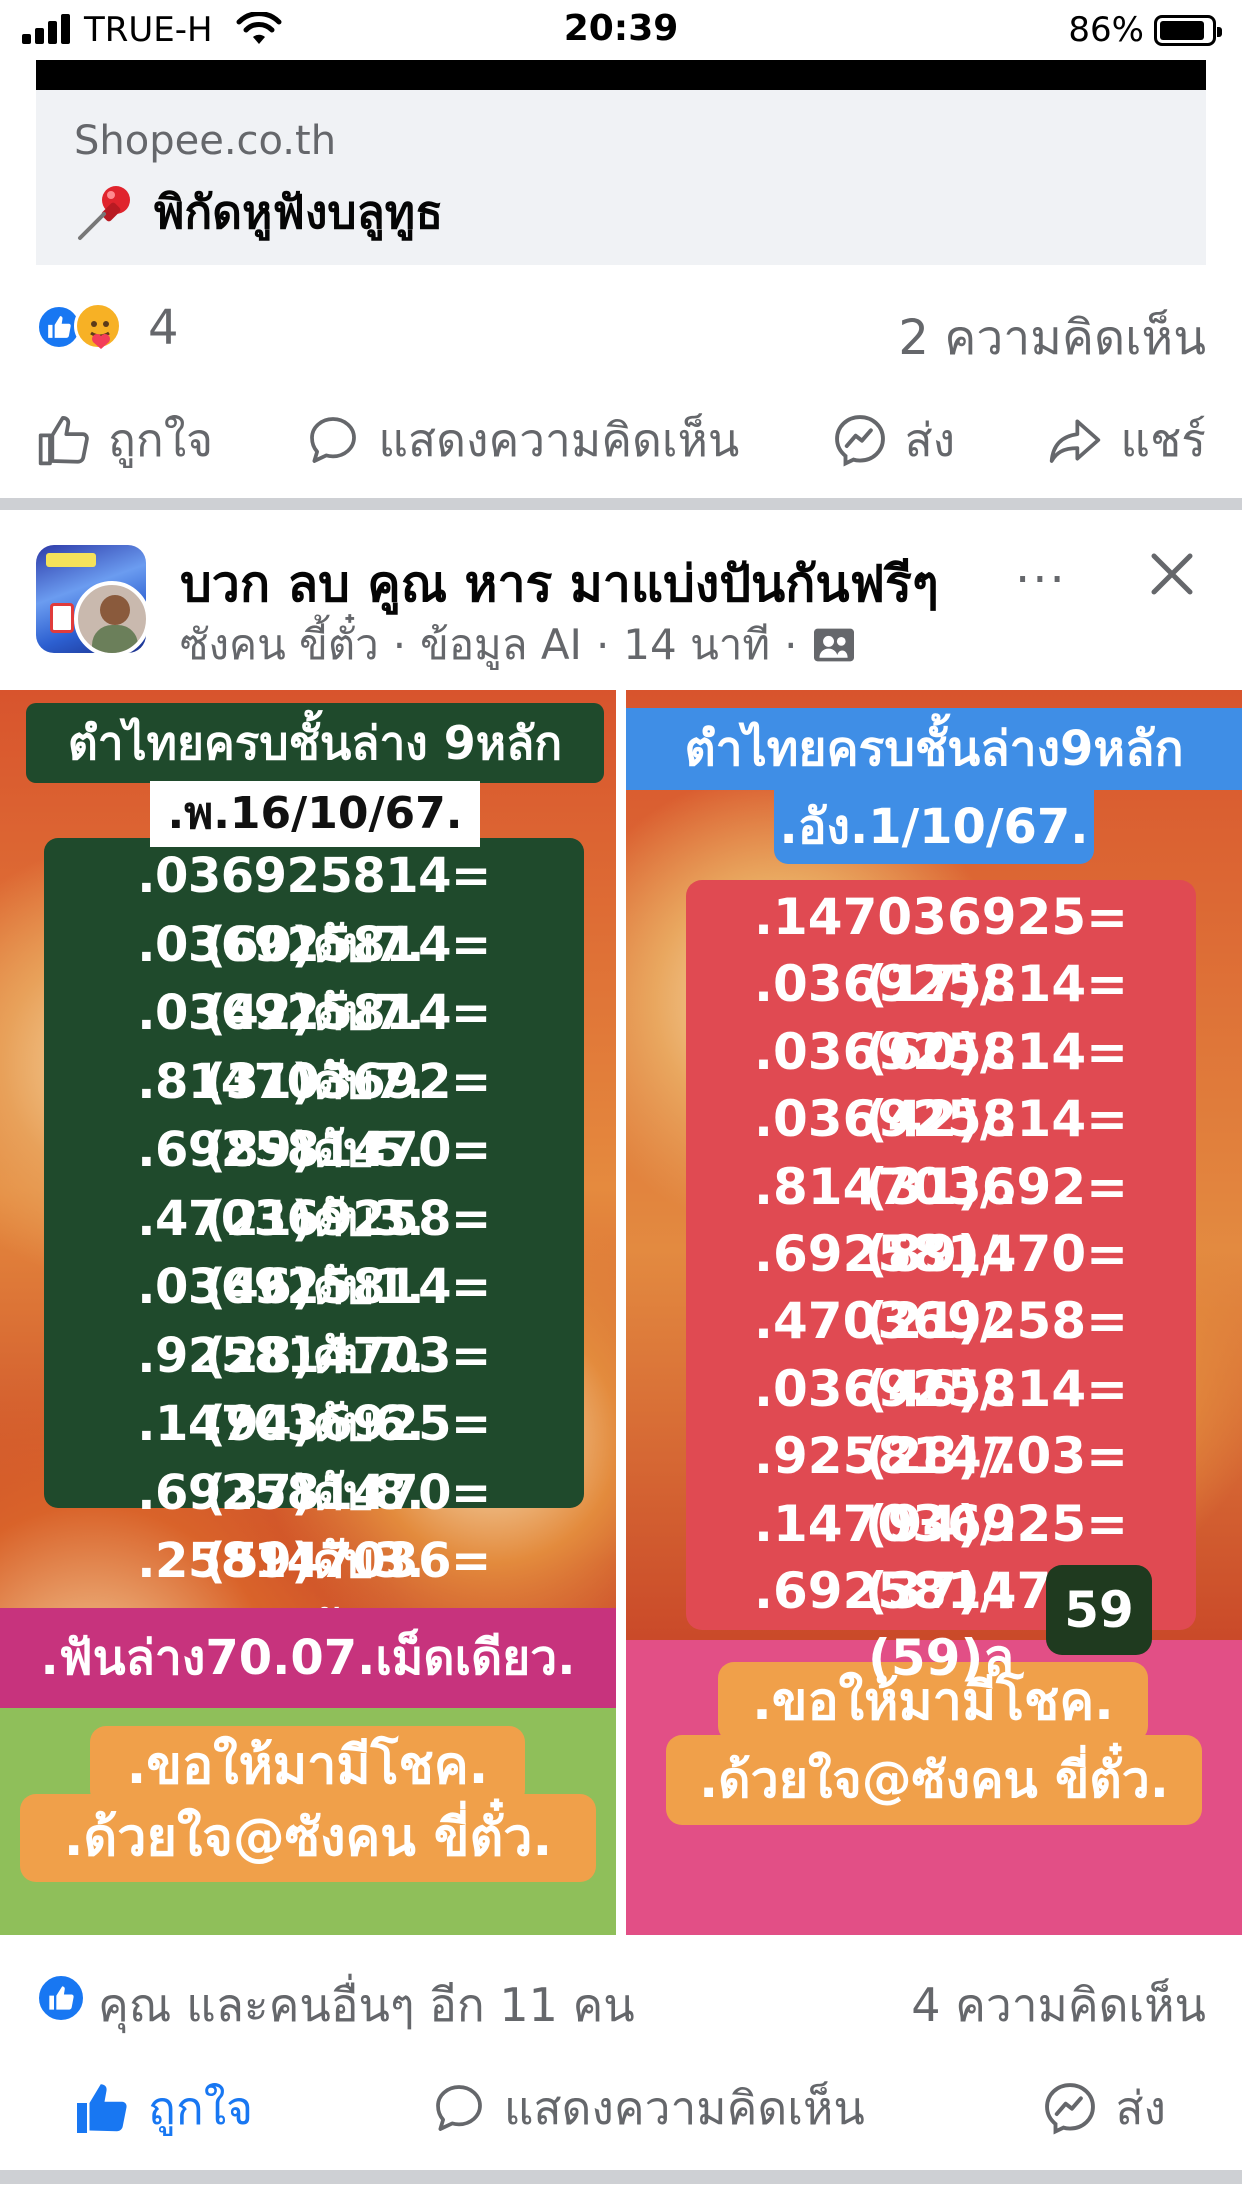 This screenshot has height=2208, width=1242. Describe the element at coordinates (104, 212) in the screenshot. I see `pushpin-icon` at that location.